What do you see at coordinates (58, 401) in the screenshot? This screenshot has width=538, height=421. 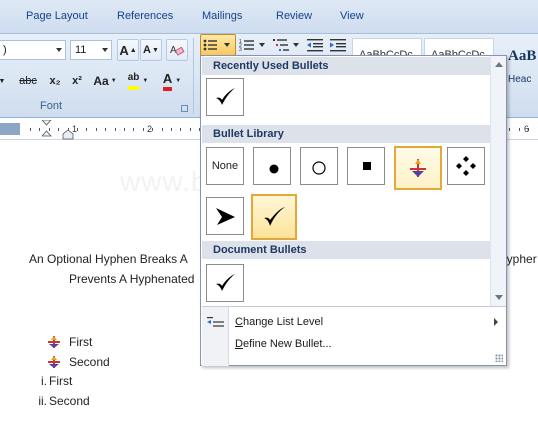 I see `list-item: ii. Second` at bounding box center [58, 401].